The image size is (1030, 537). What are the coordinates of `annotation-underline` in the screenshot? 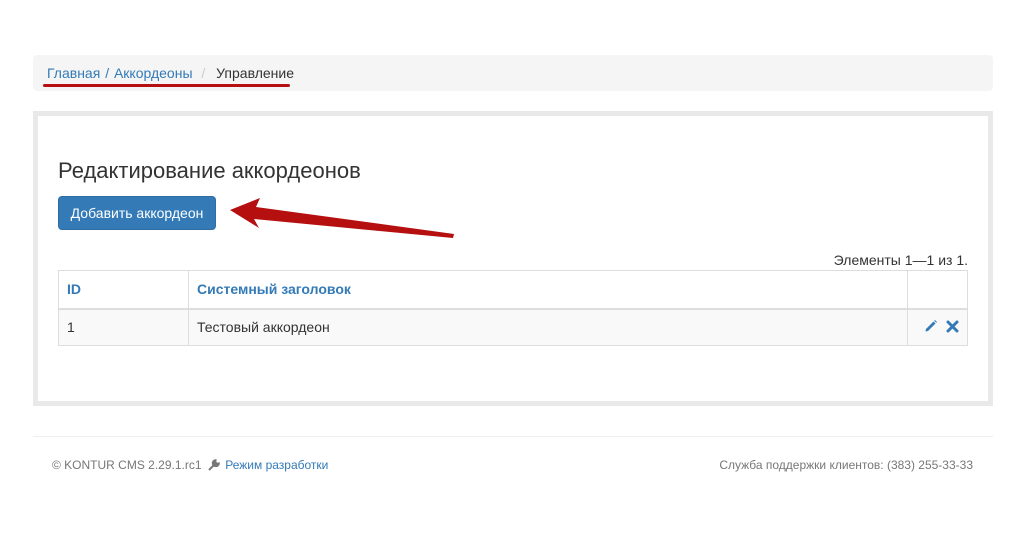 It's located at (166, 85).